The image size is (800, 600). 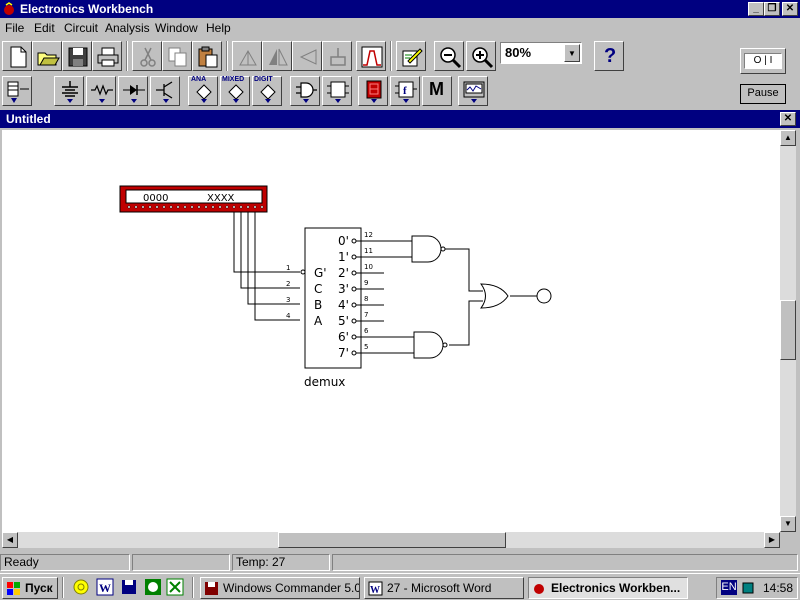 I want to click on favorites-bin-icon, so click(x=18, y=92).